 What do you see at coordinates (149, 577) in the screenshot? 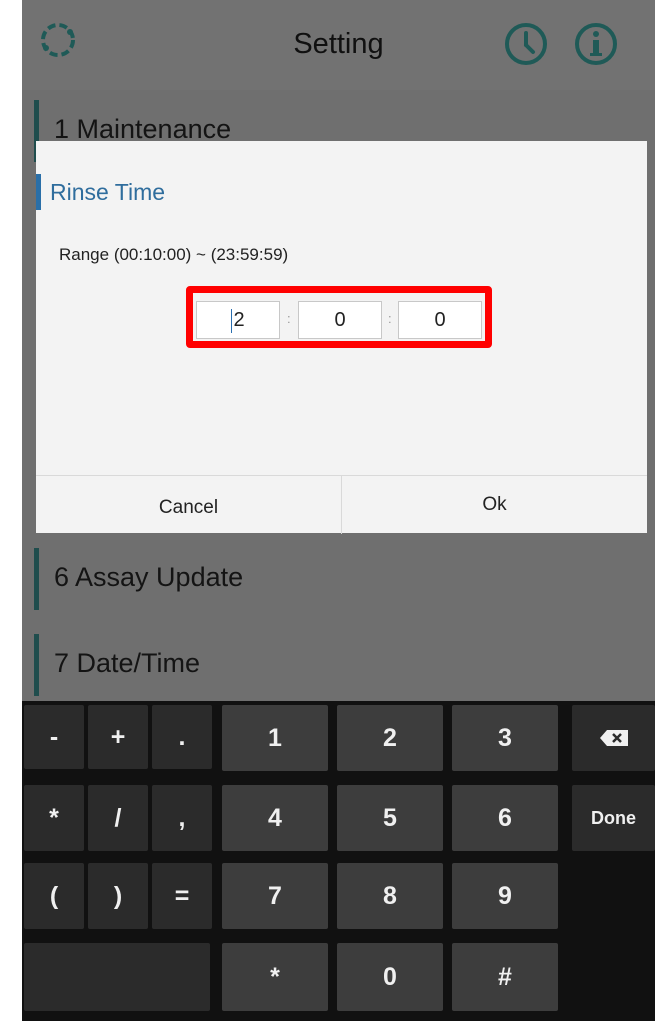
I see `list-item-label: 6 Assay Update` at bounding box center [149, 577].